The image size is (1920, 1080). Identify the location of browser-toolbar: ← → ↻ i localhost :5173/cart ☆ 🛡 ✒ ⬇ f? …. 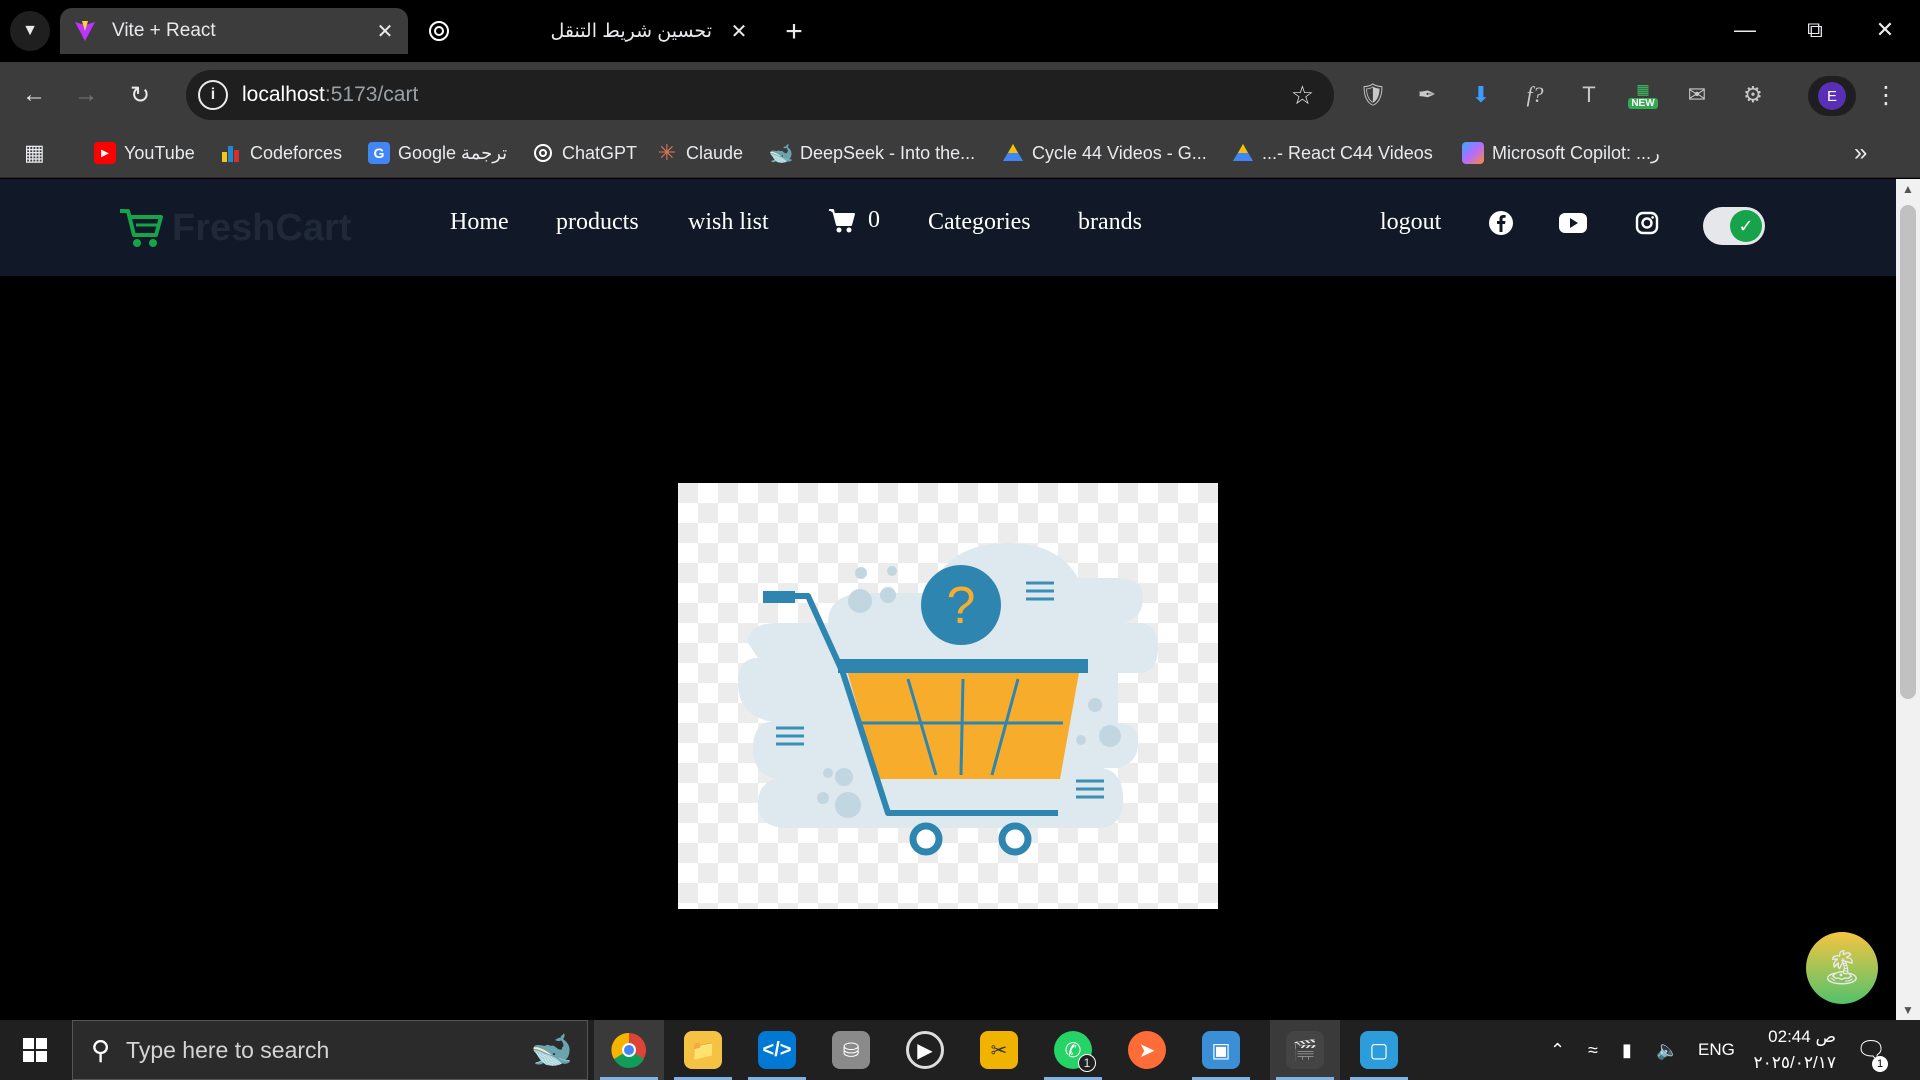
(960, 95).